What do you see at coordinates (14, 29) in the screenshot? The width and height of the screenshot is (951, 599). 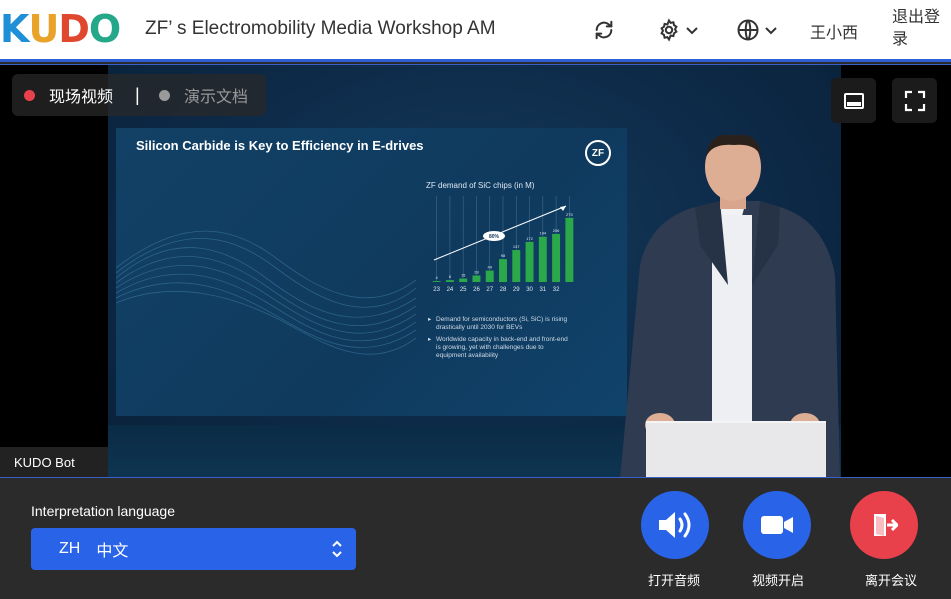 I see `logo-letter-k: K` at bounding box center [14, 29].